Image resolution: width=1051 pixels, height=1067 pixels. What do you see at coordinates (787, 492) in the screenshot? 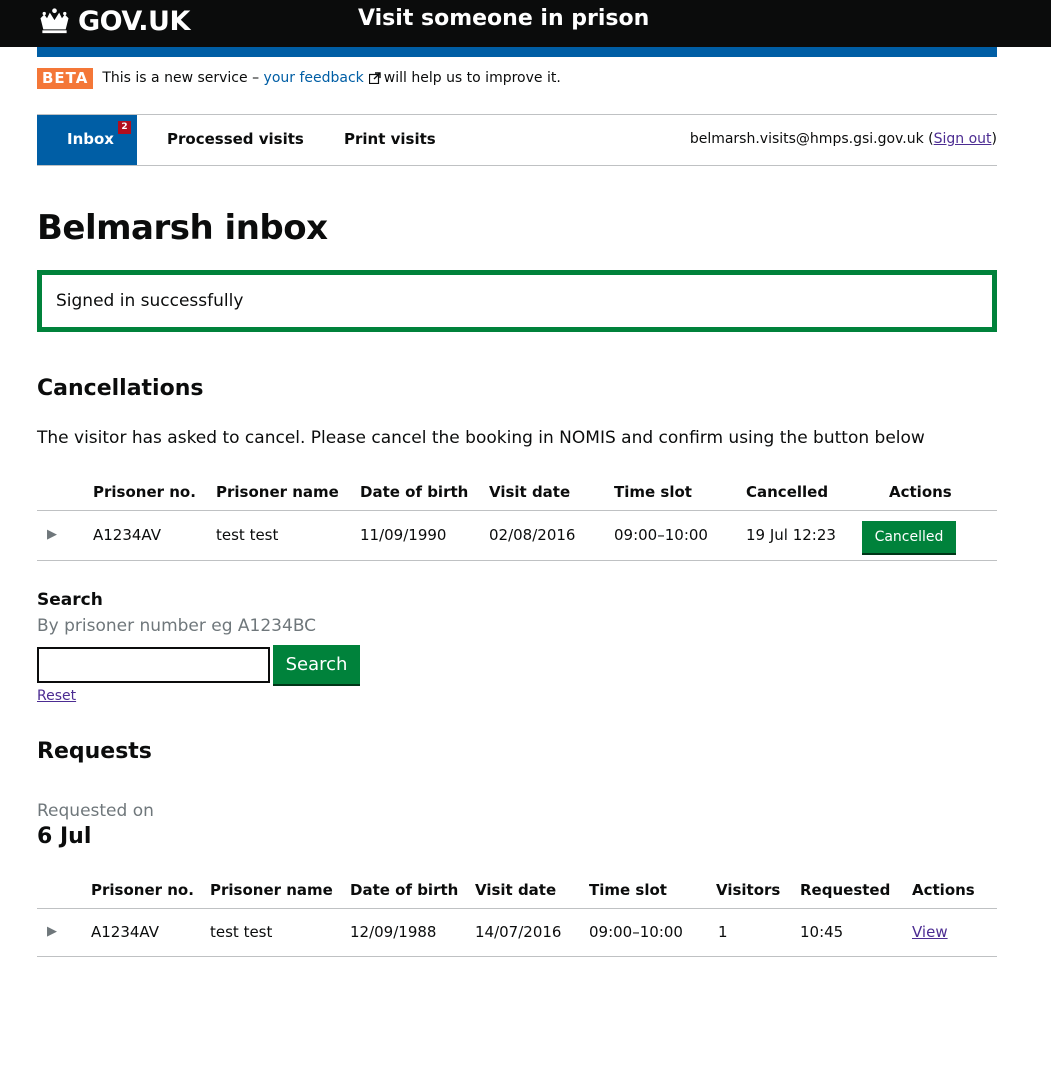
I see `column-header: Cancelled` at bounding box center [787, 492].